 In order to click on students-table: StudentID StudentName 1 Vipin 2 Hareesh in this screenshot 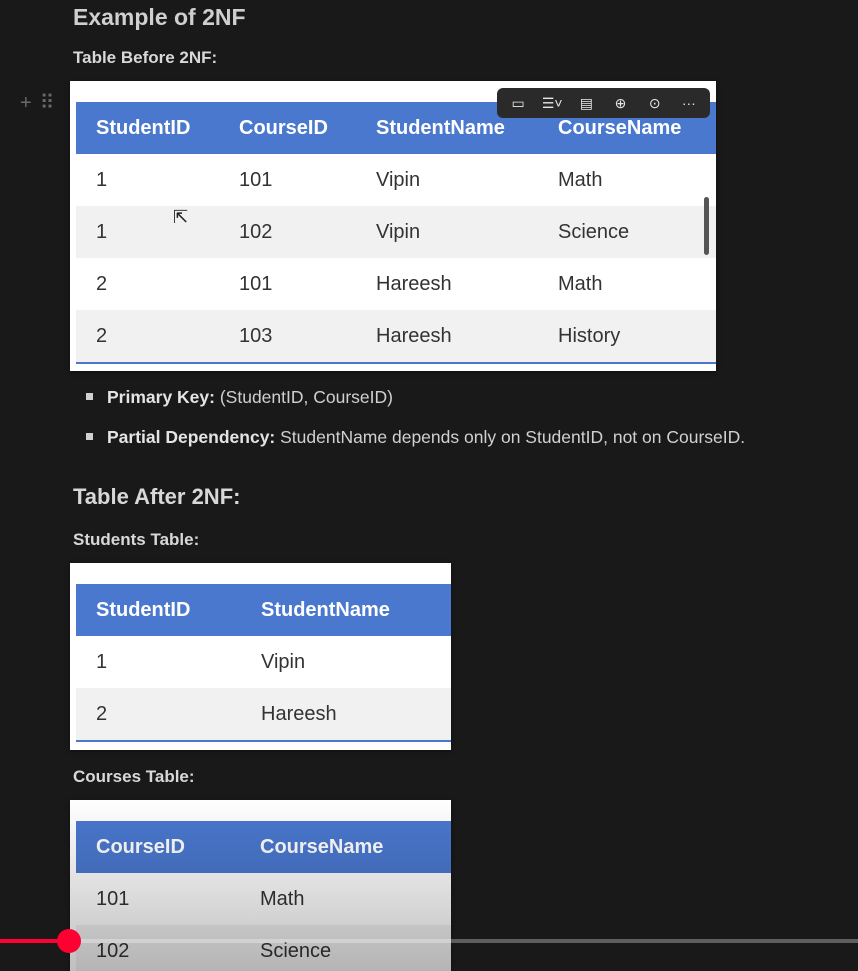, I will do `click(263, 663)`.